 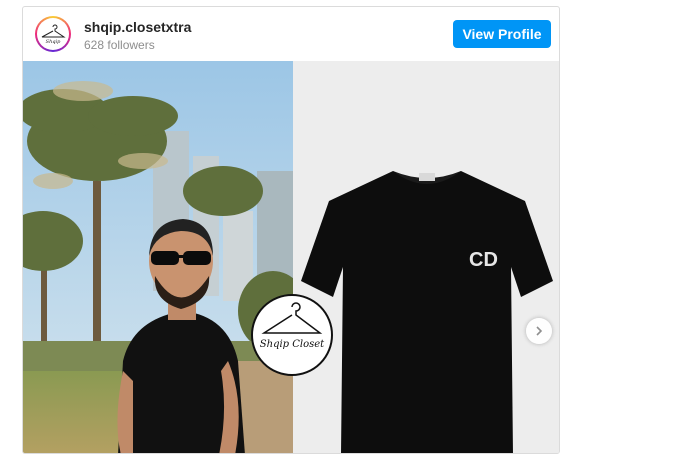 What do you see at coordinates (119, 45) in the screenshot?
I see `follower-count: 628 followers` at bounding box center [119, 45].